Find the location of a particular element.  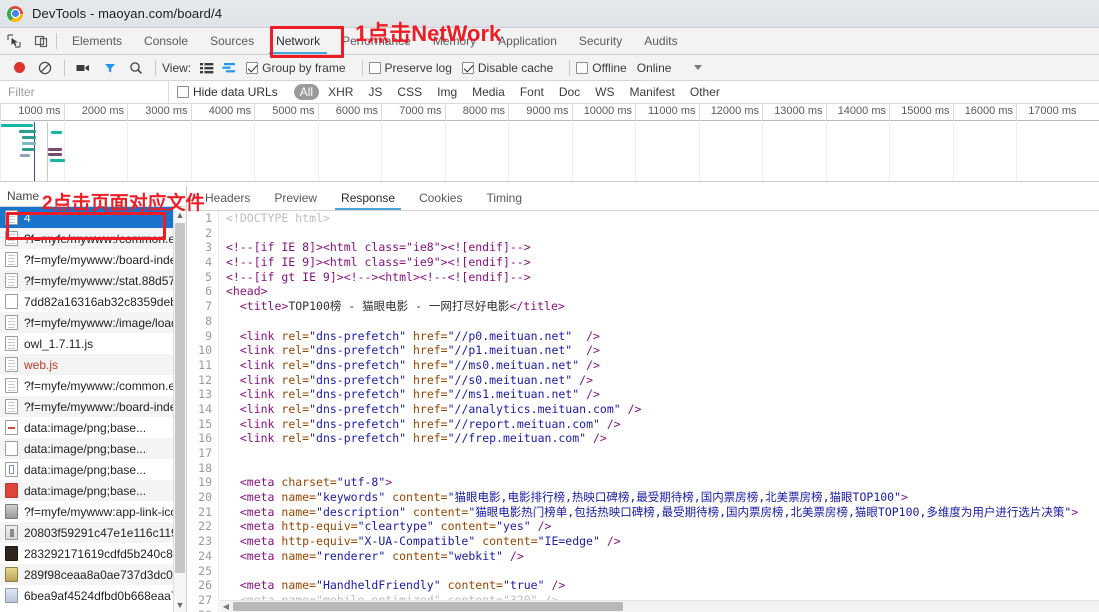

timeline-tick: 13000 ms is located at coordinates (794, 112).